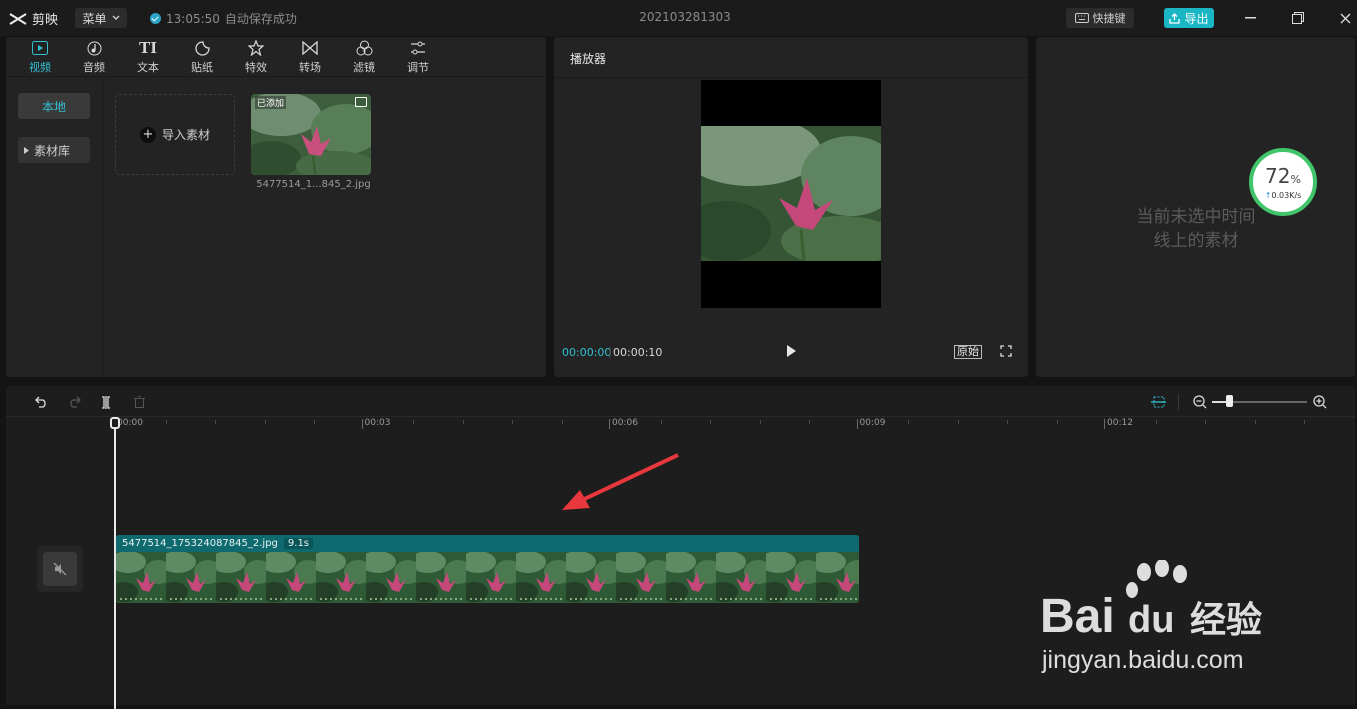 The height and width of the screenshot is (709, 1357). I want to click on track-mute-button, so click(60, 569).